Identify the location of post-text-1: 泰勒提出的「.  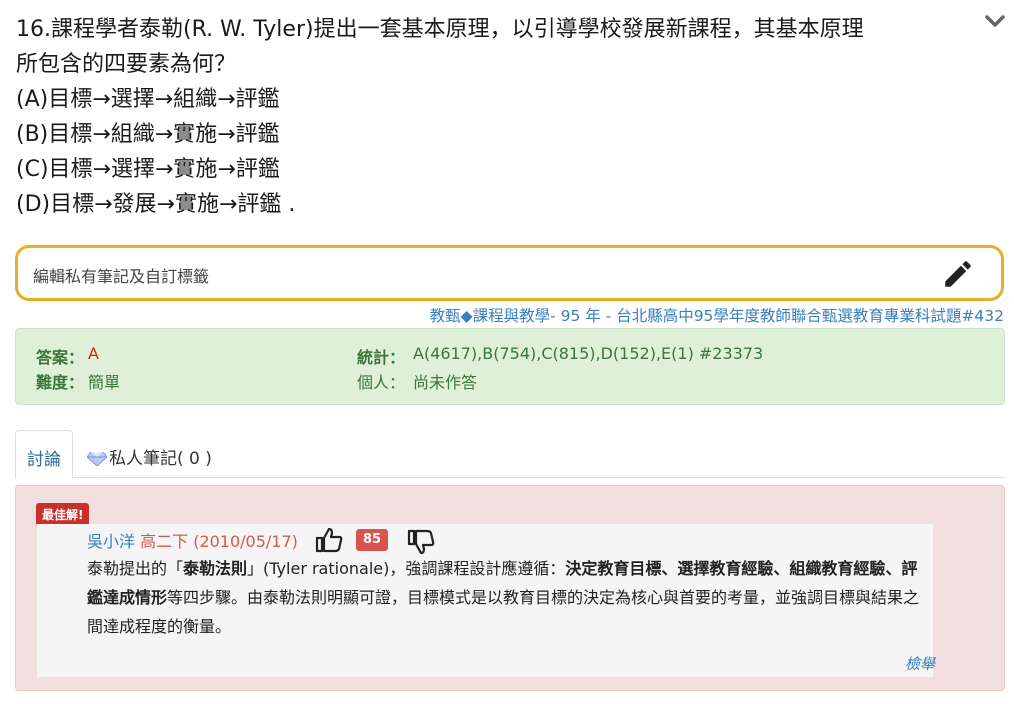
(135, 568).